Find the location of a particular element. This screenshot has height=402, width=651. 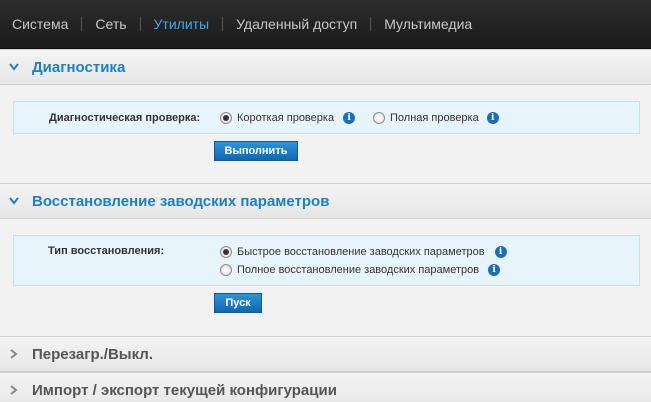

full-restore-radio is located at coordinates (226, 270).